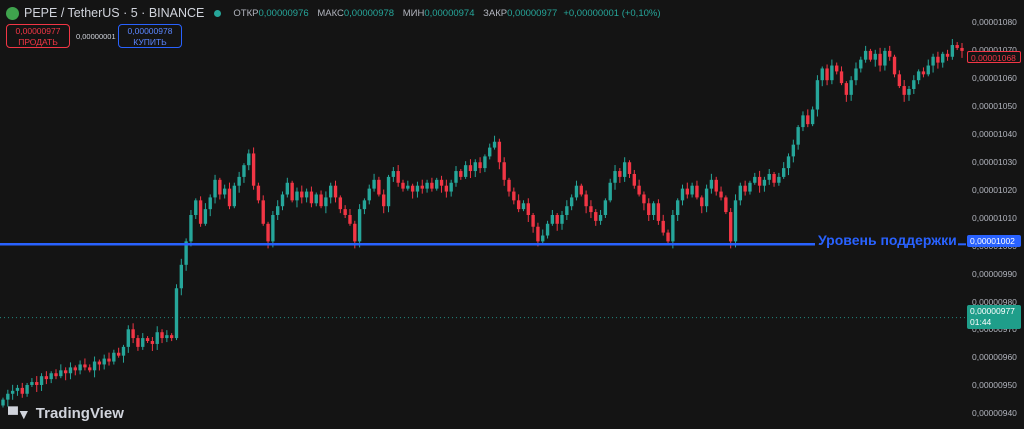 Image resolution: width=1024 pixels, height=429 pixels. I want to click on sell-price: 0,00000977, so click(38, 31).